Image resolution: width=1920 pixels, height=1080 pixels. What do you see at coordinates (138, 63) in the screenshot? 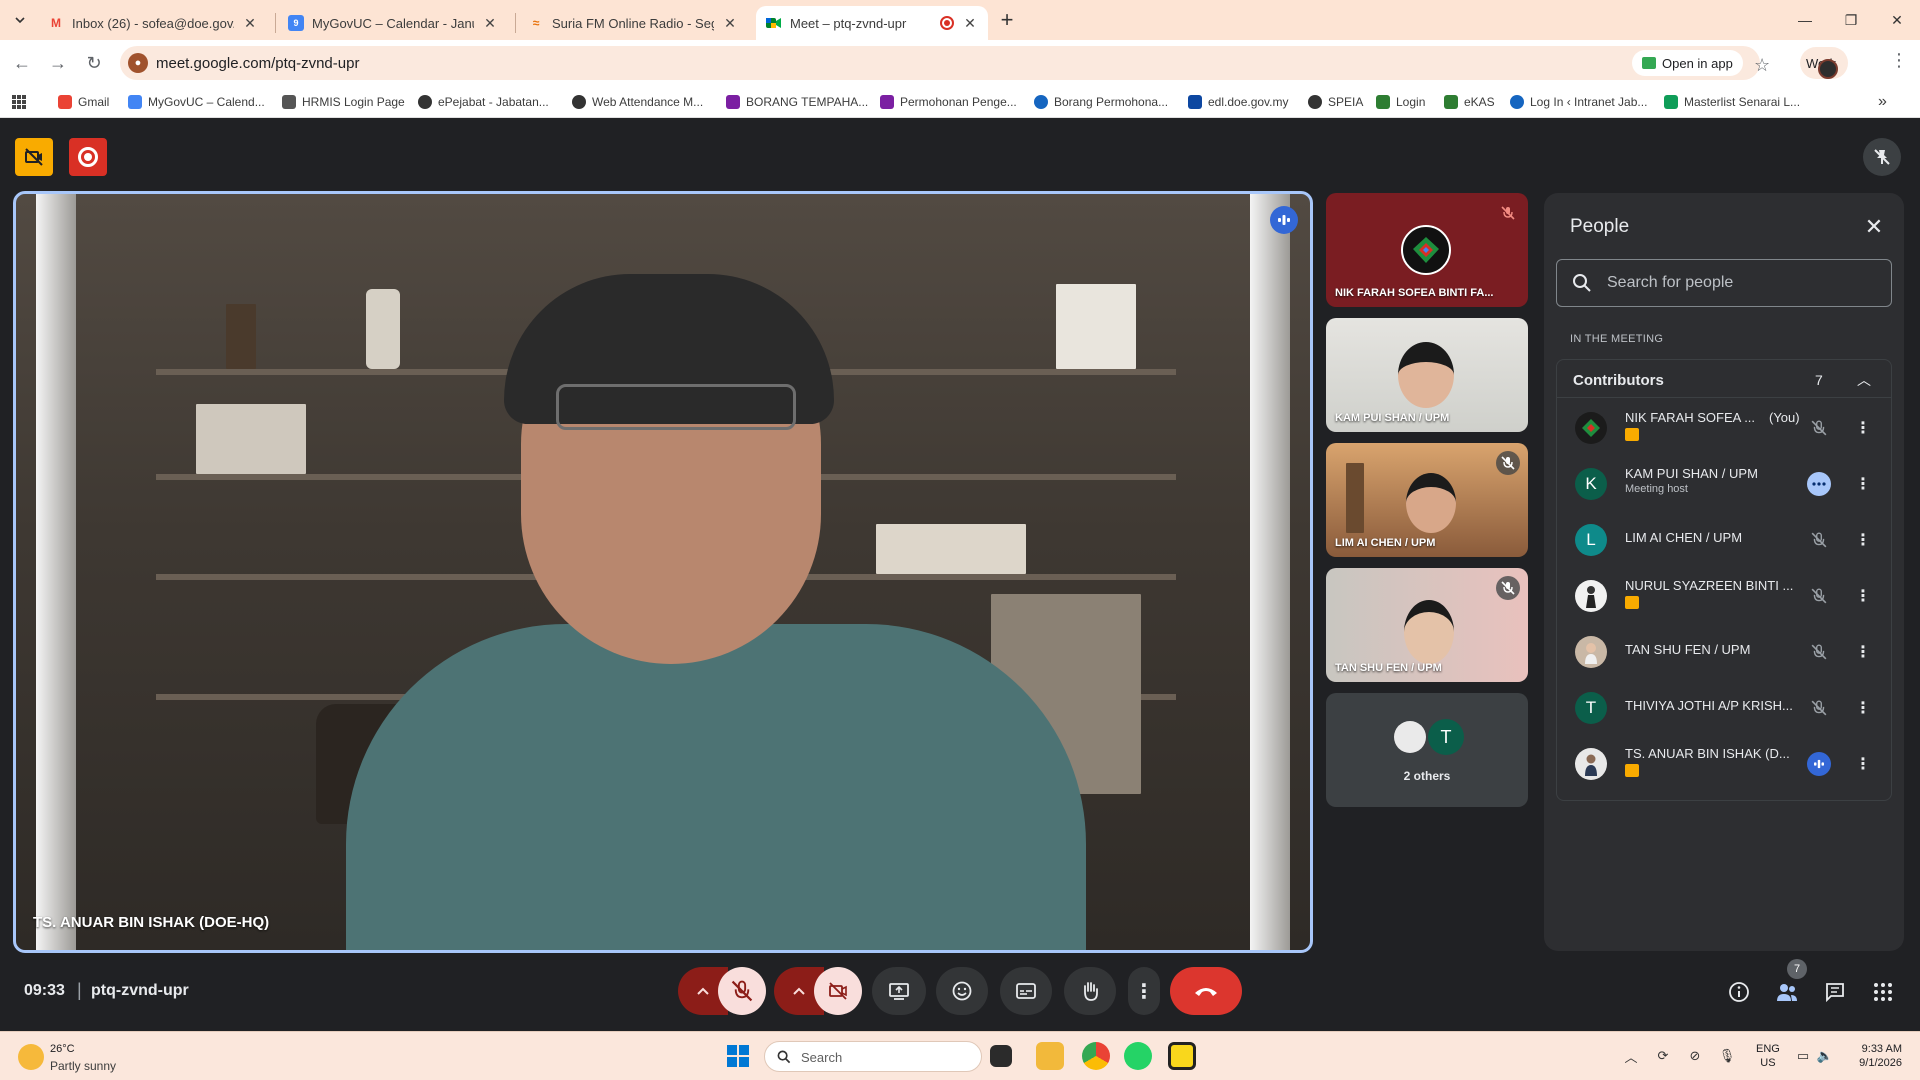
I see `site-mic-icon: ●` at bounding box center [138, 63].